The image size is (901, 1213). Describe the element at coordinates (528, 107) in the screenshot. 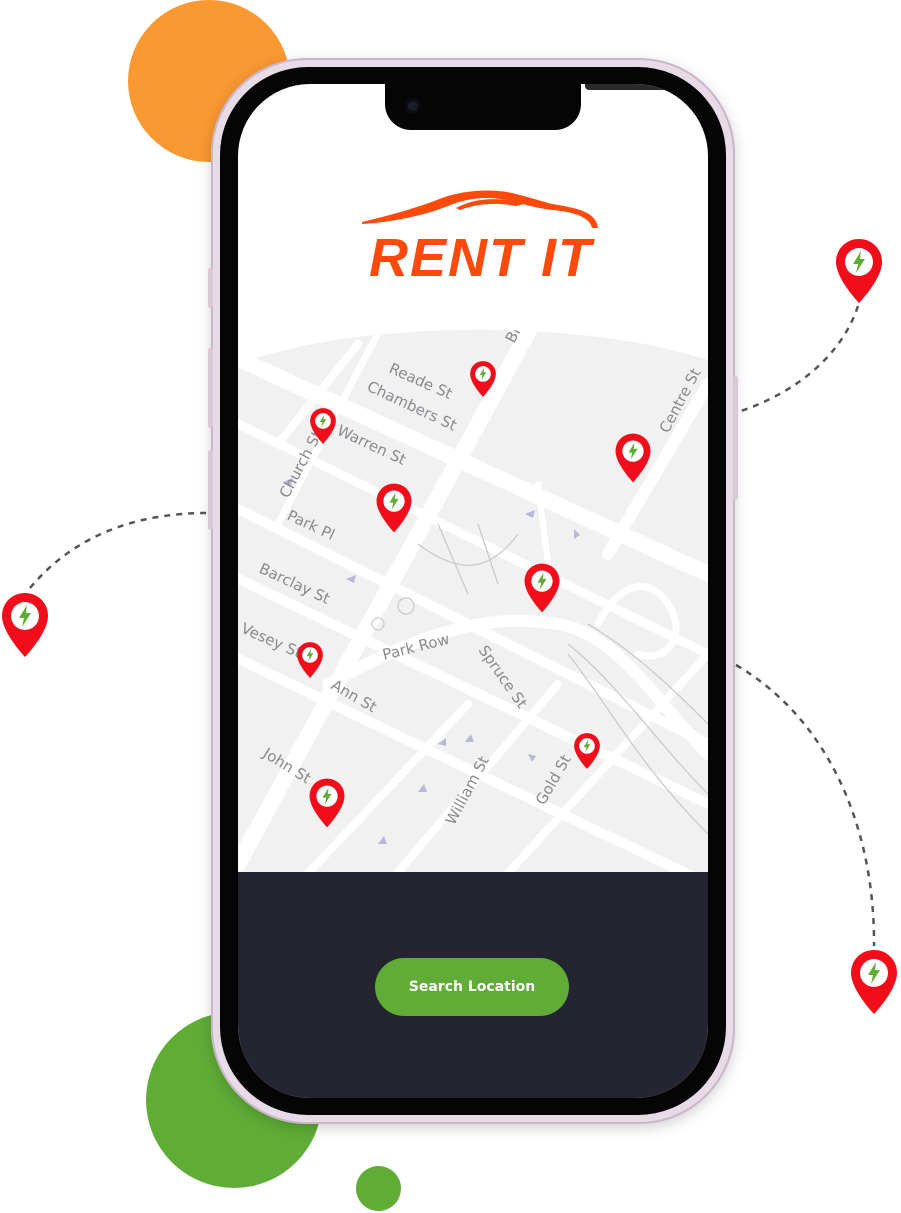

I see `phone-notch` at that location.